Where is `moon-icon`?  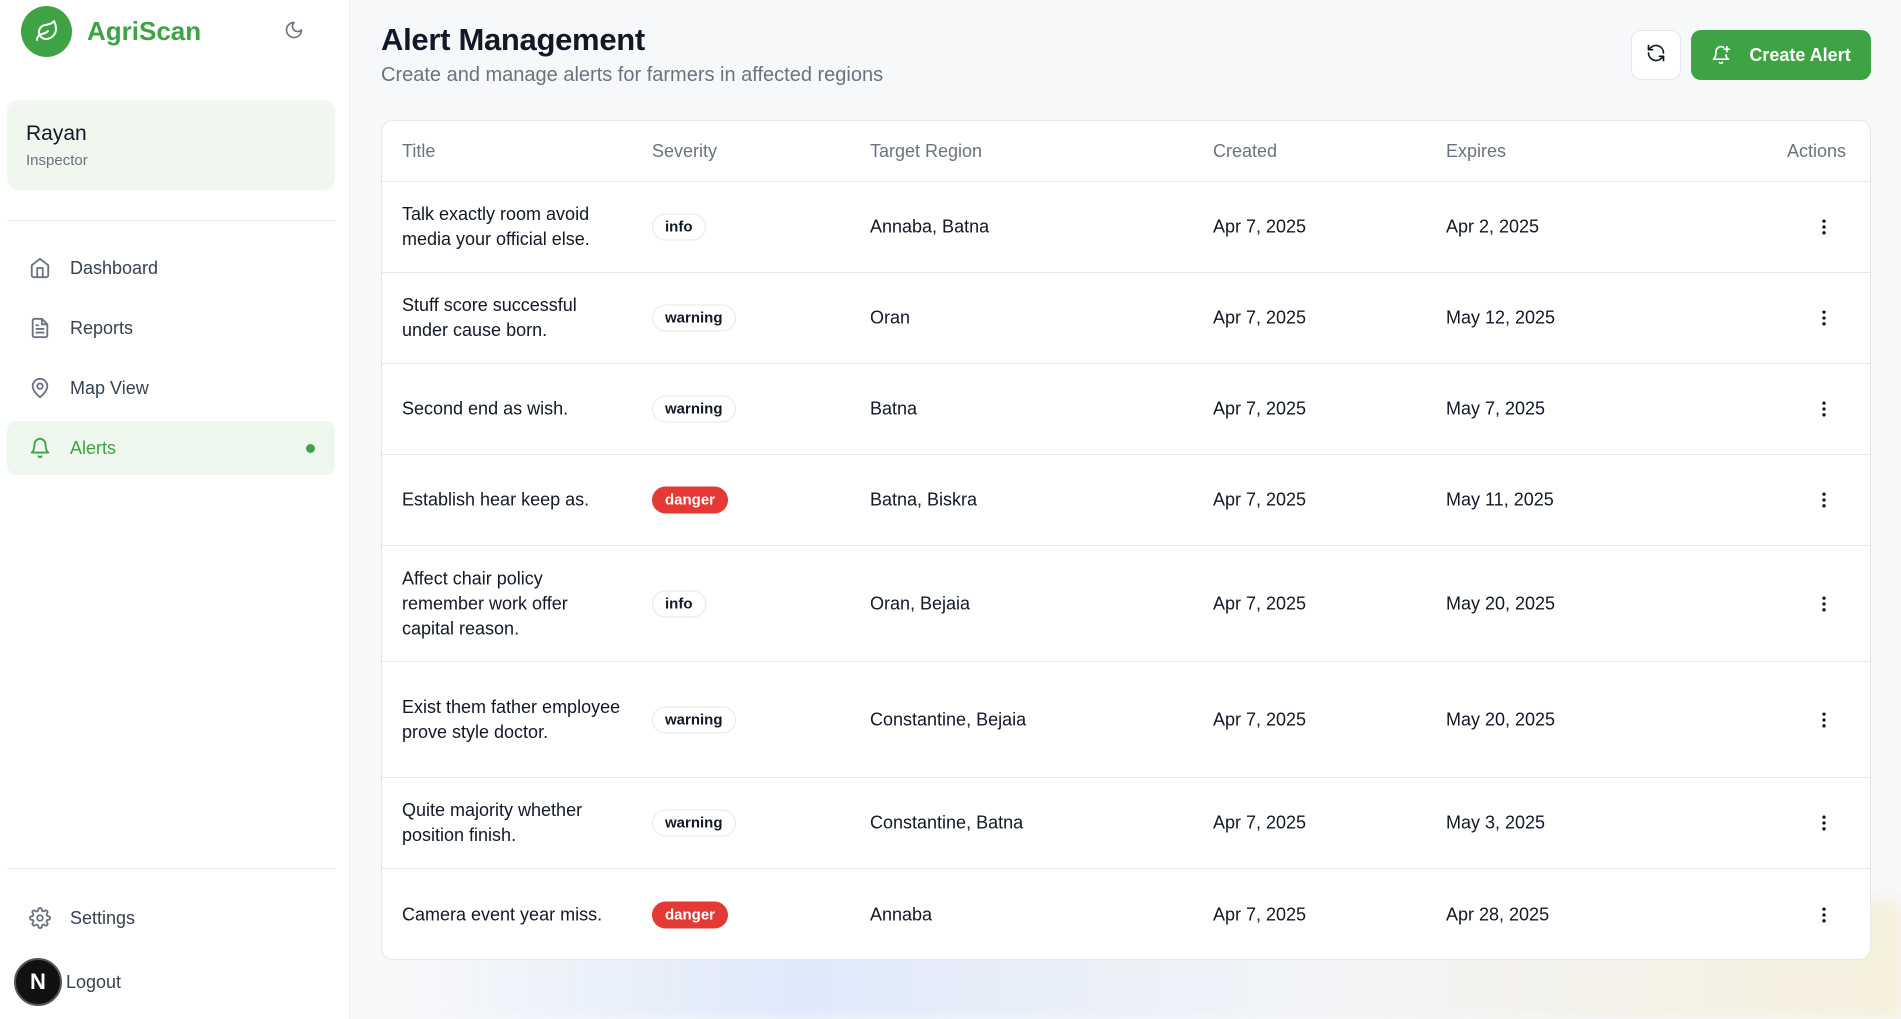
moon-icon is located at coordinates (294, 30).